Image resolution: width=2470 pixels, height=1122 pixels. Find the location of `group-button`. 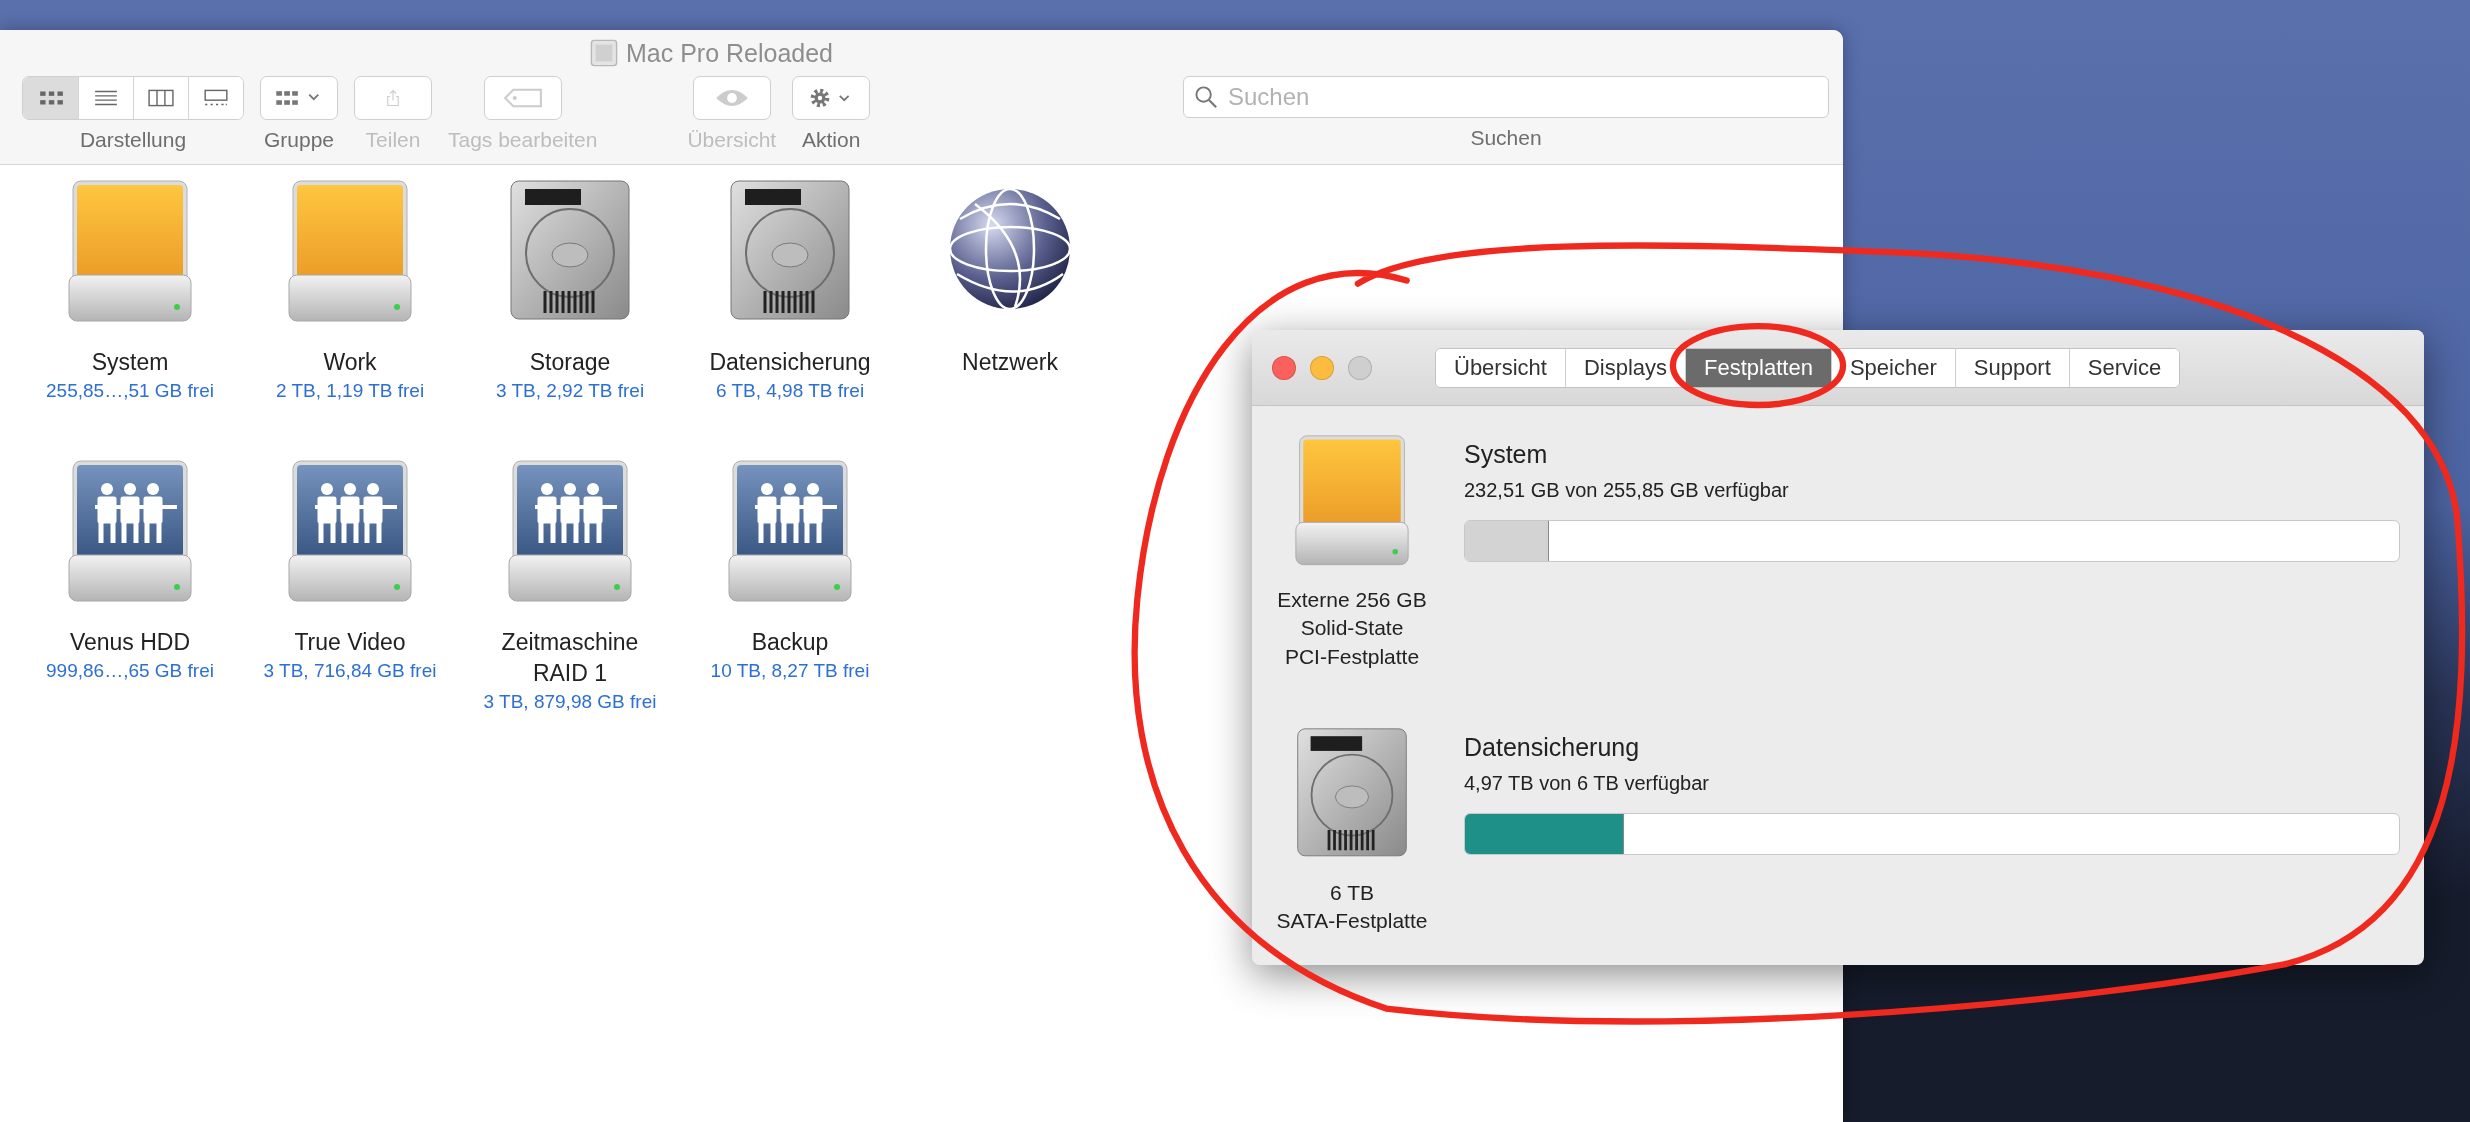

group-button is located at coordinates (299, 98).